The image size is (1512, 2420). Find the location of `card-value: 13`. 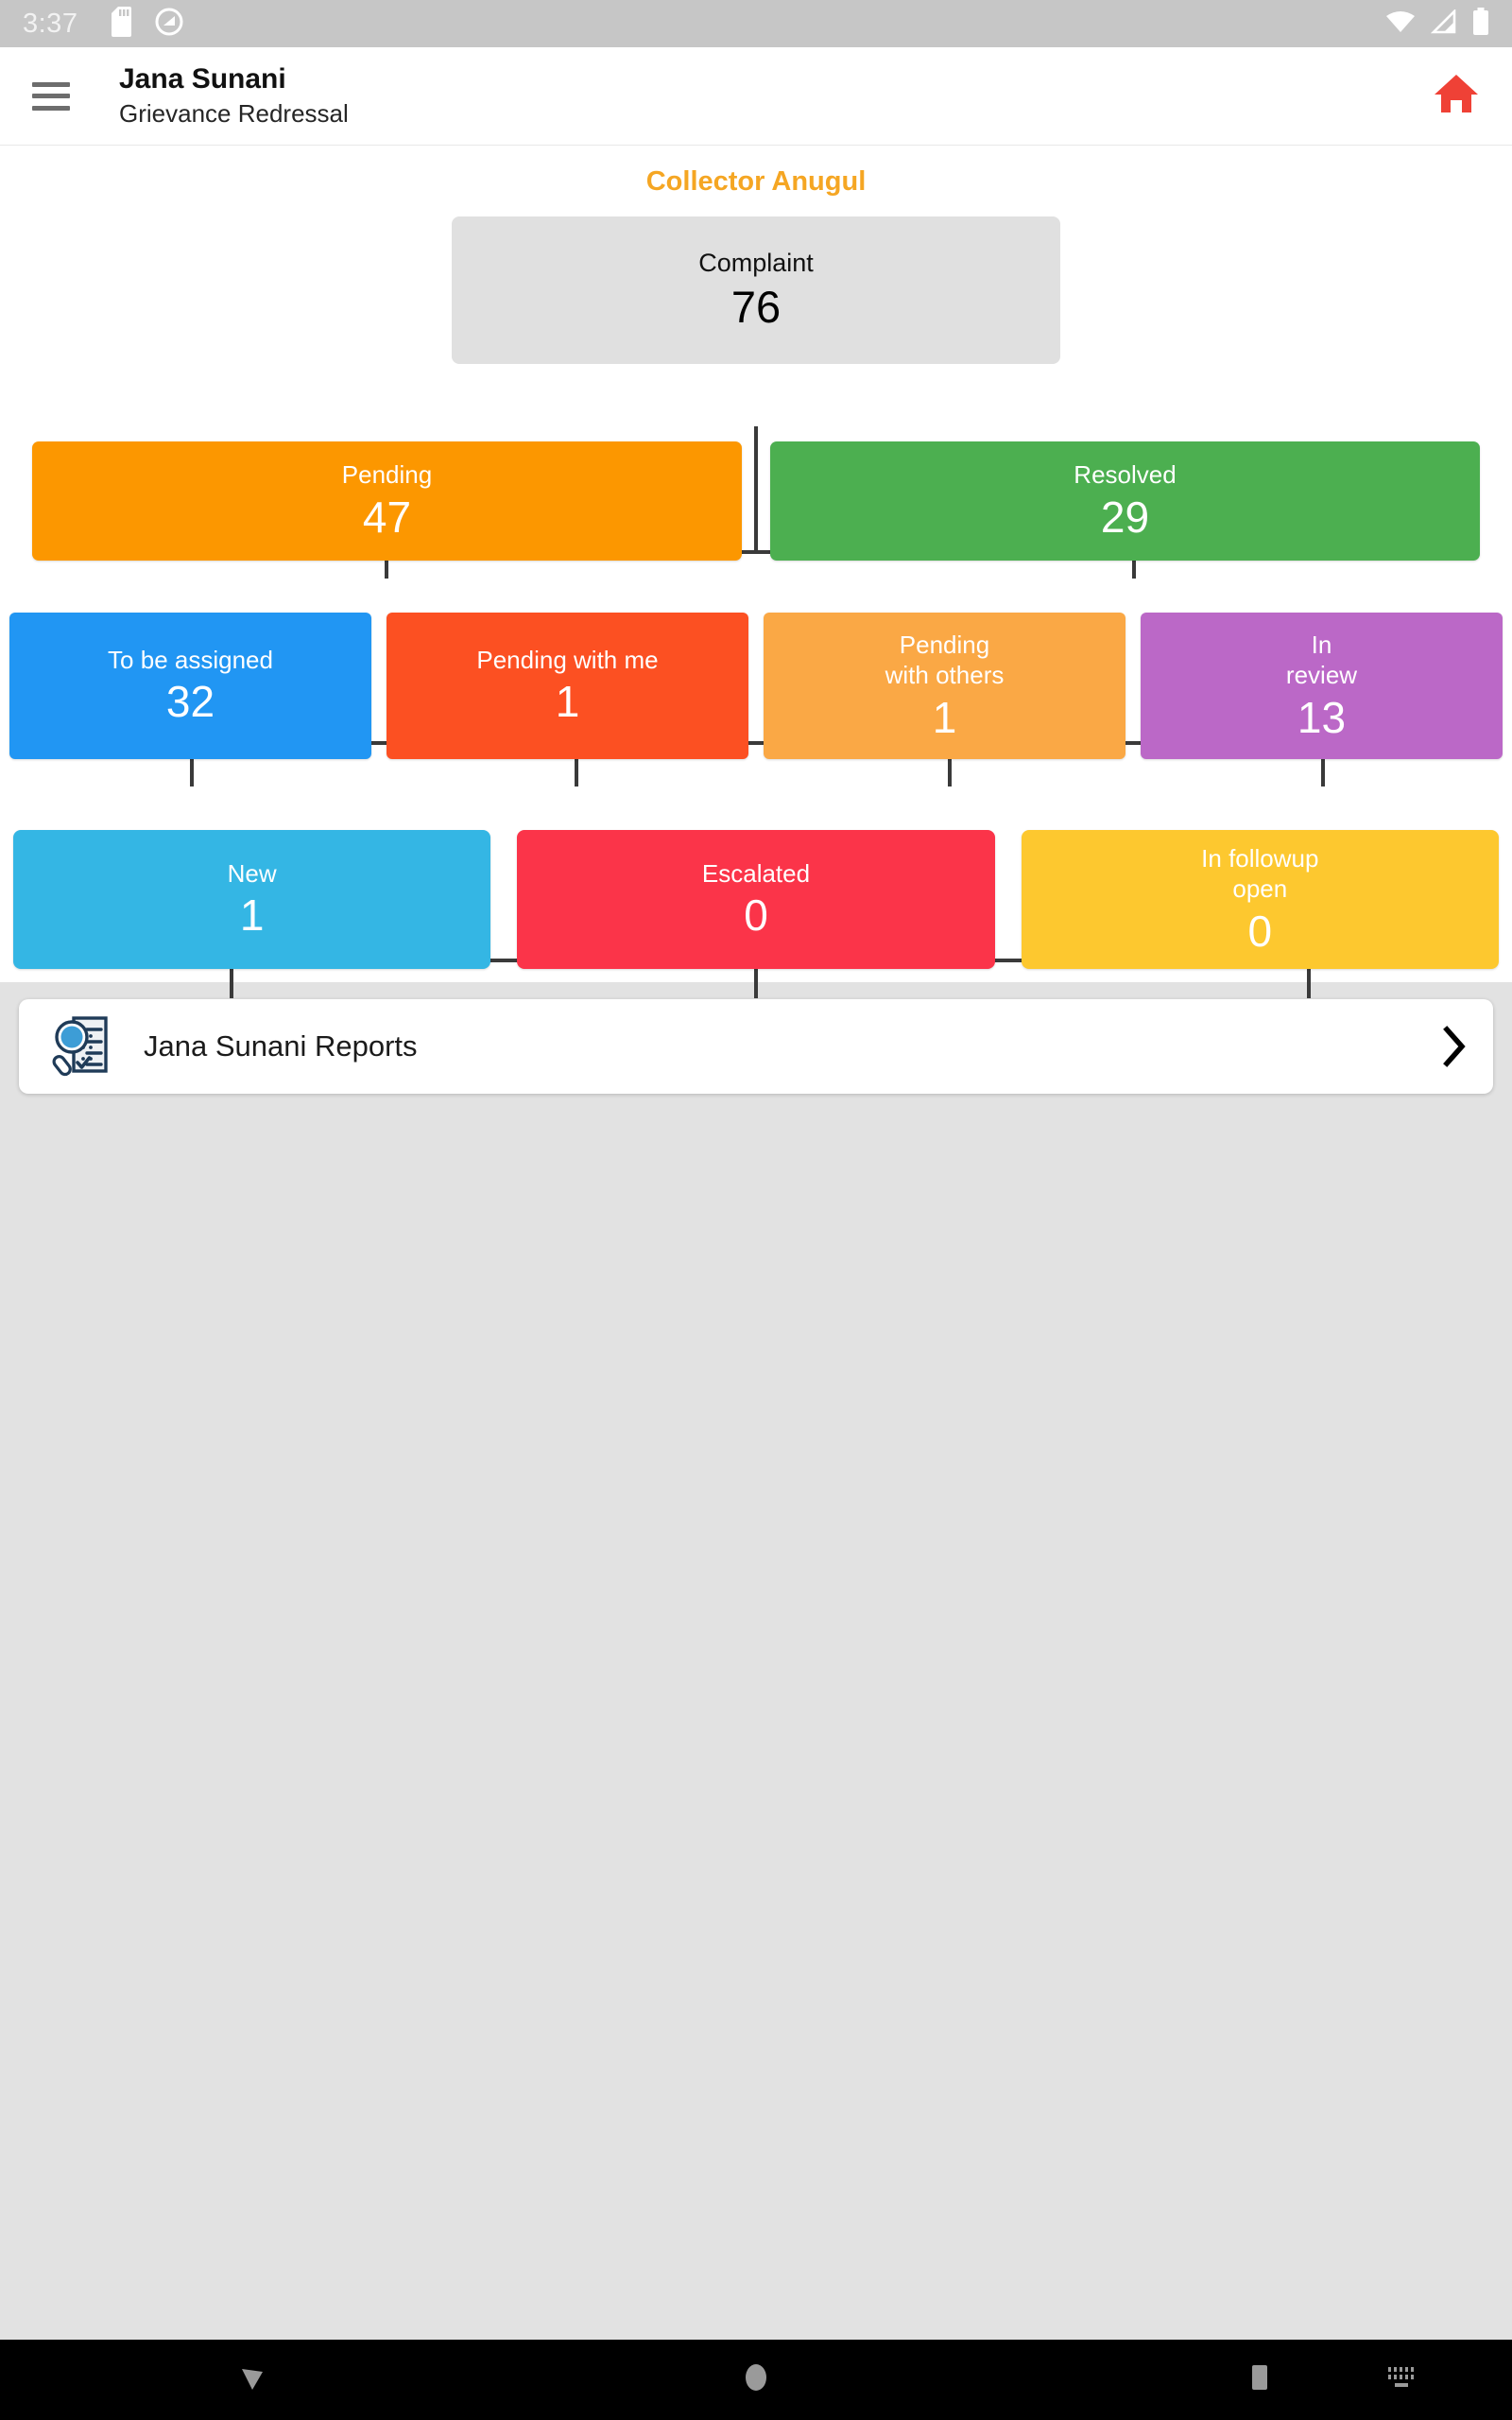

card-value: 13 is located at coordinates (1322, 717).